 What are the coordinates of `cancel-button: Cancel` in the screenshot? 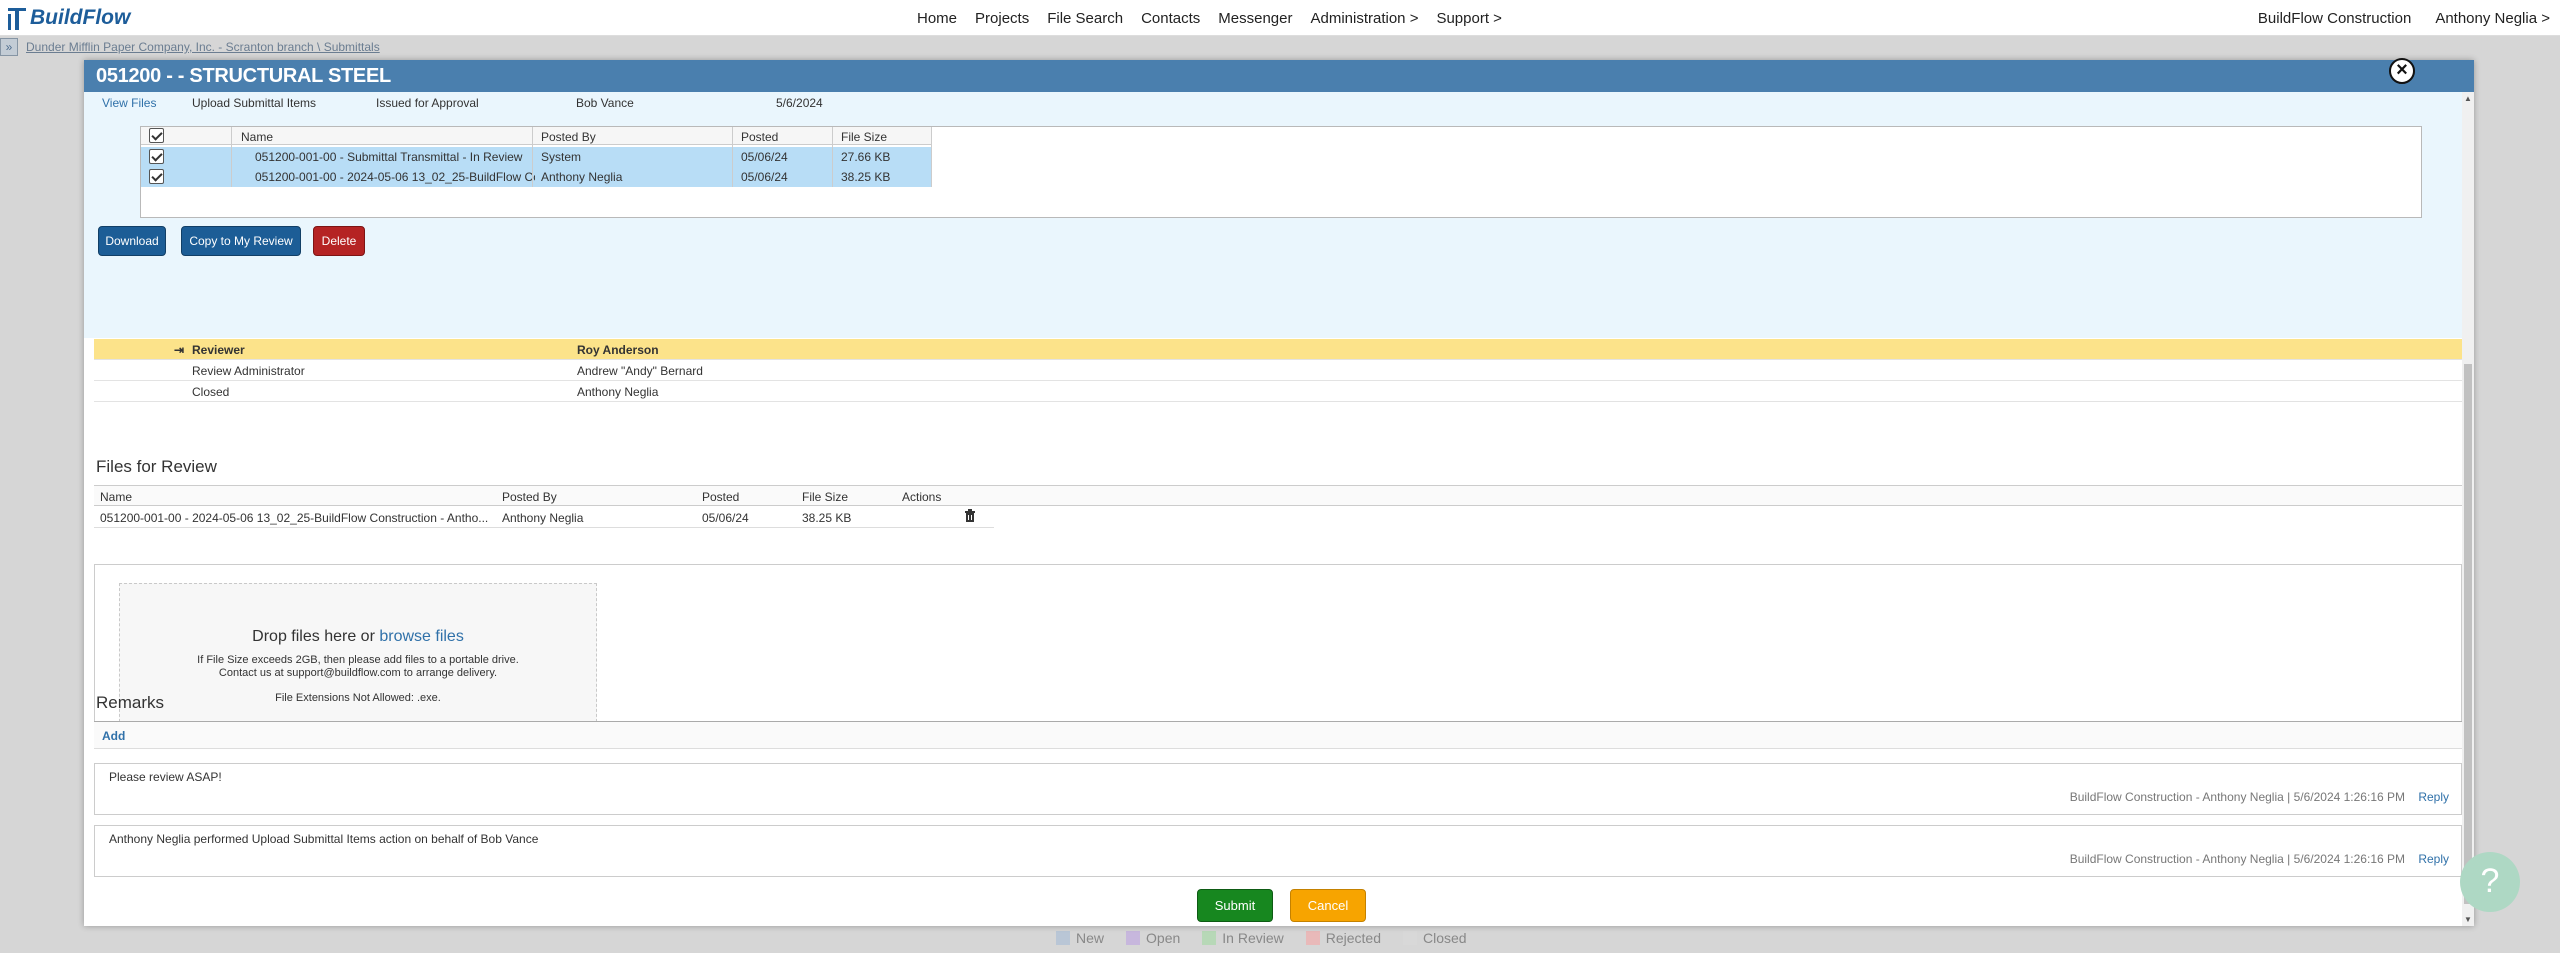 It's located at (1328, 905).